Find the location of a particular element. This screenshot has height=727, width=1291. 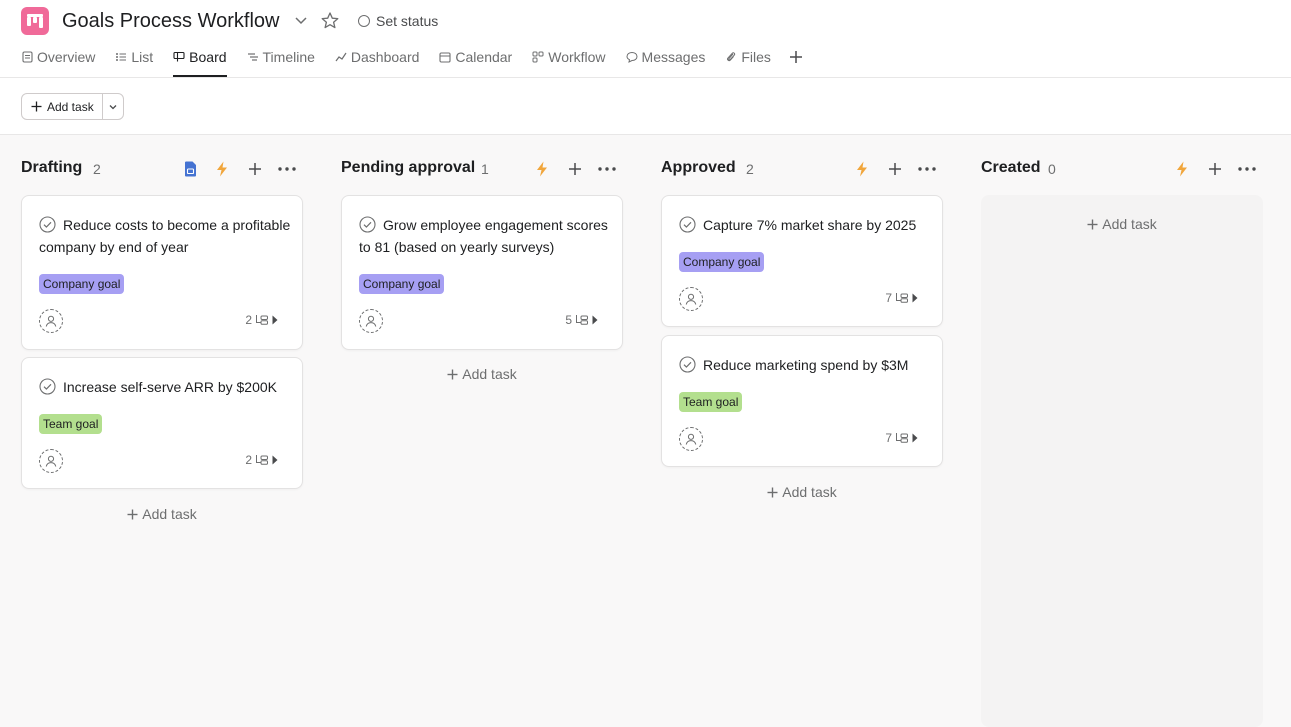

add-tab-plus-icon is located at coordinates (796, 57).